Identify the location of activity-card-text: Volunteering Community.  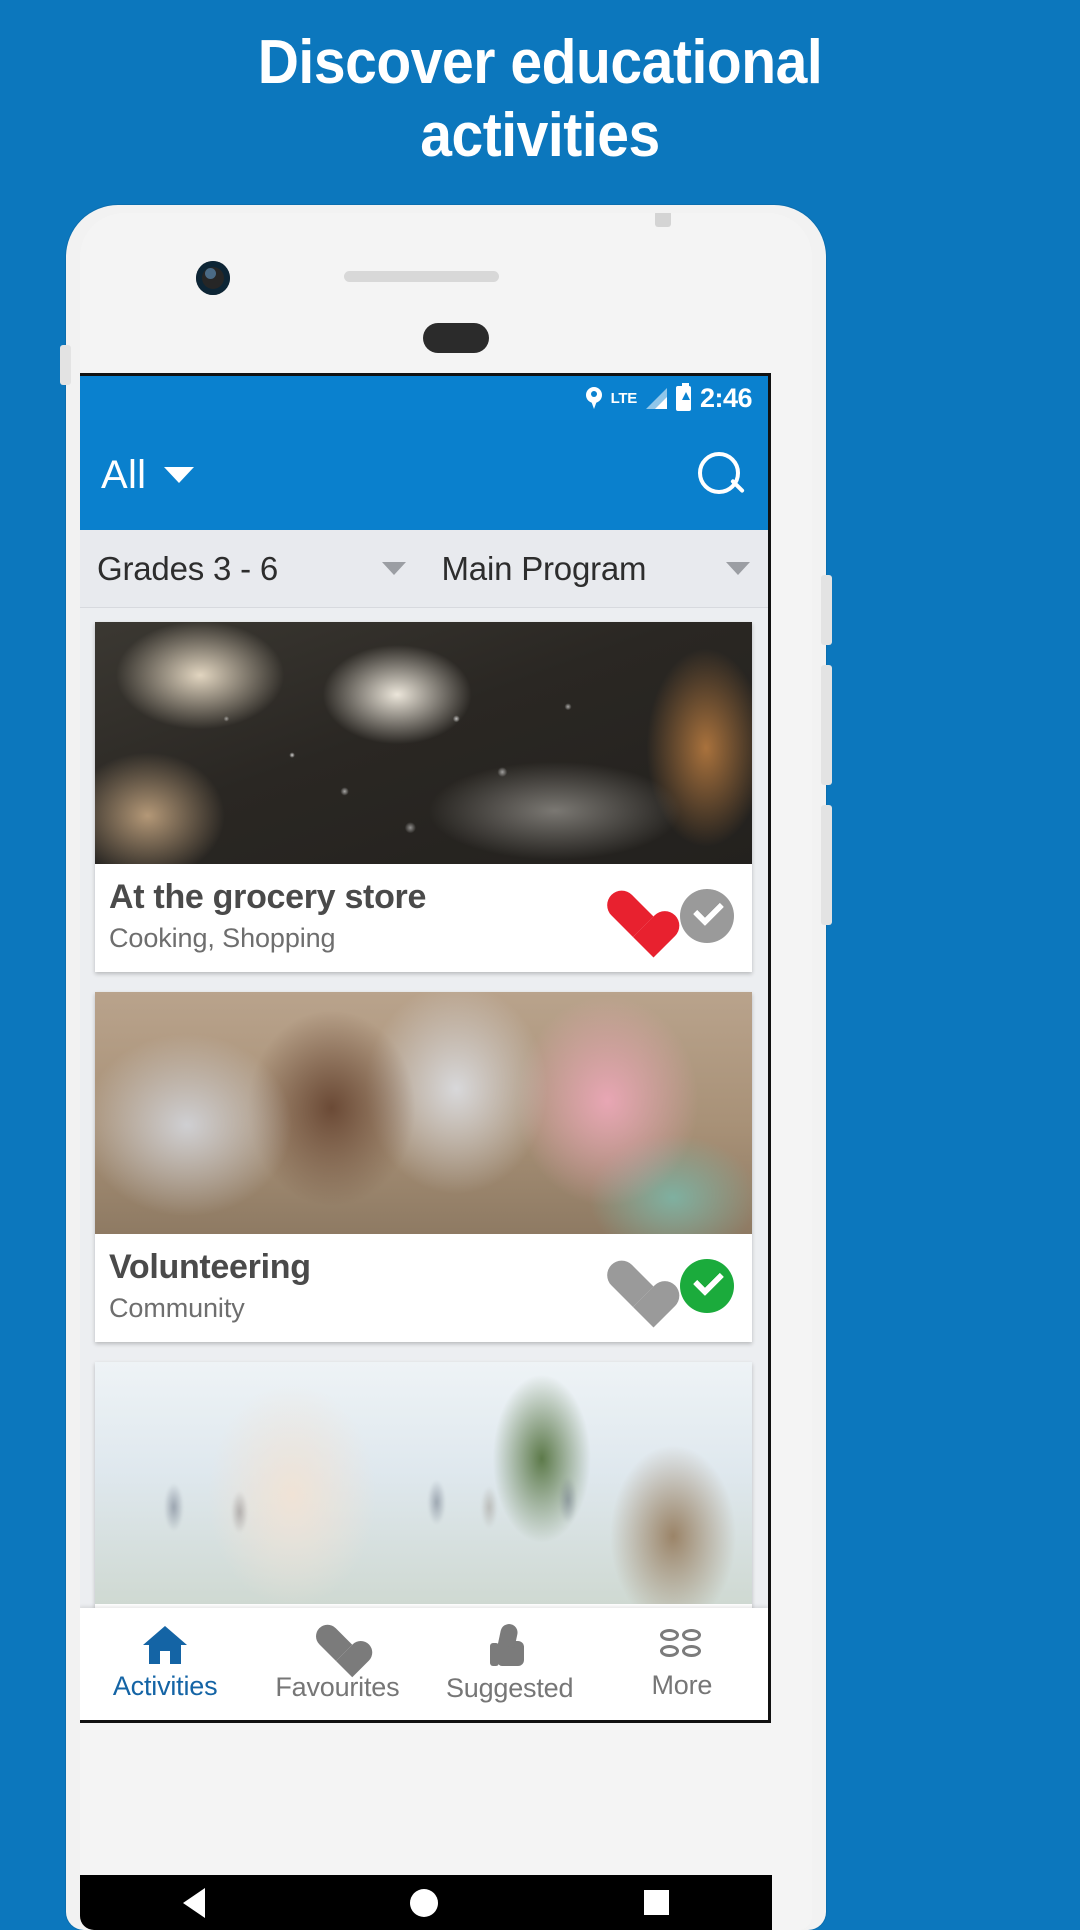
(357, 1286).